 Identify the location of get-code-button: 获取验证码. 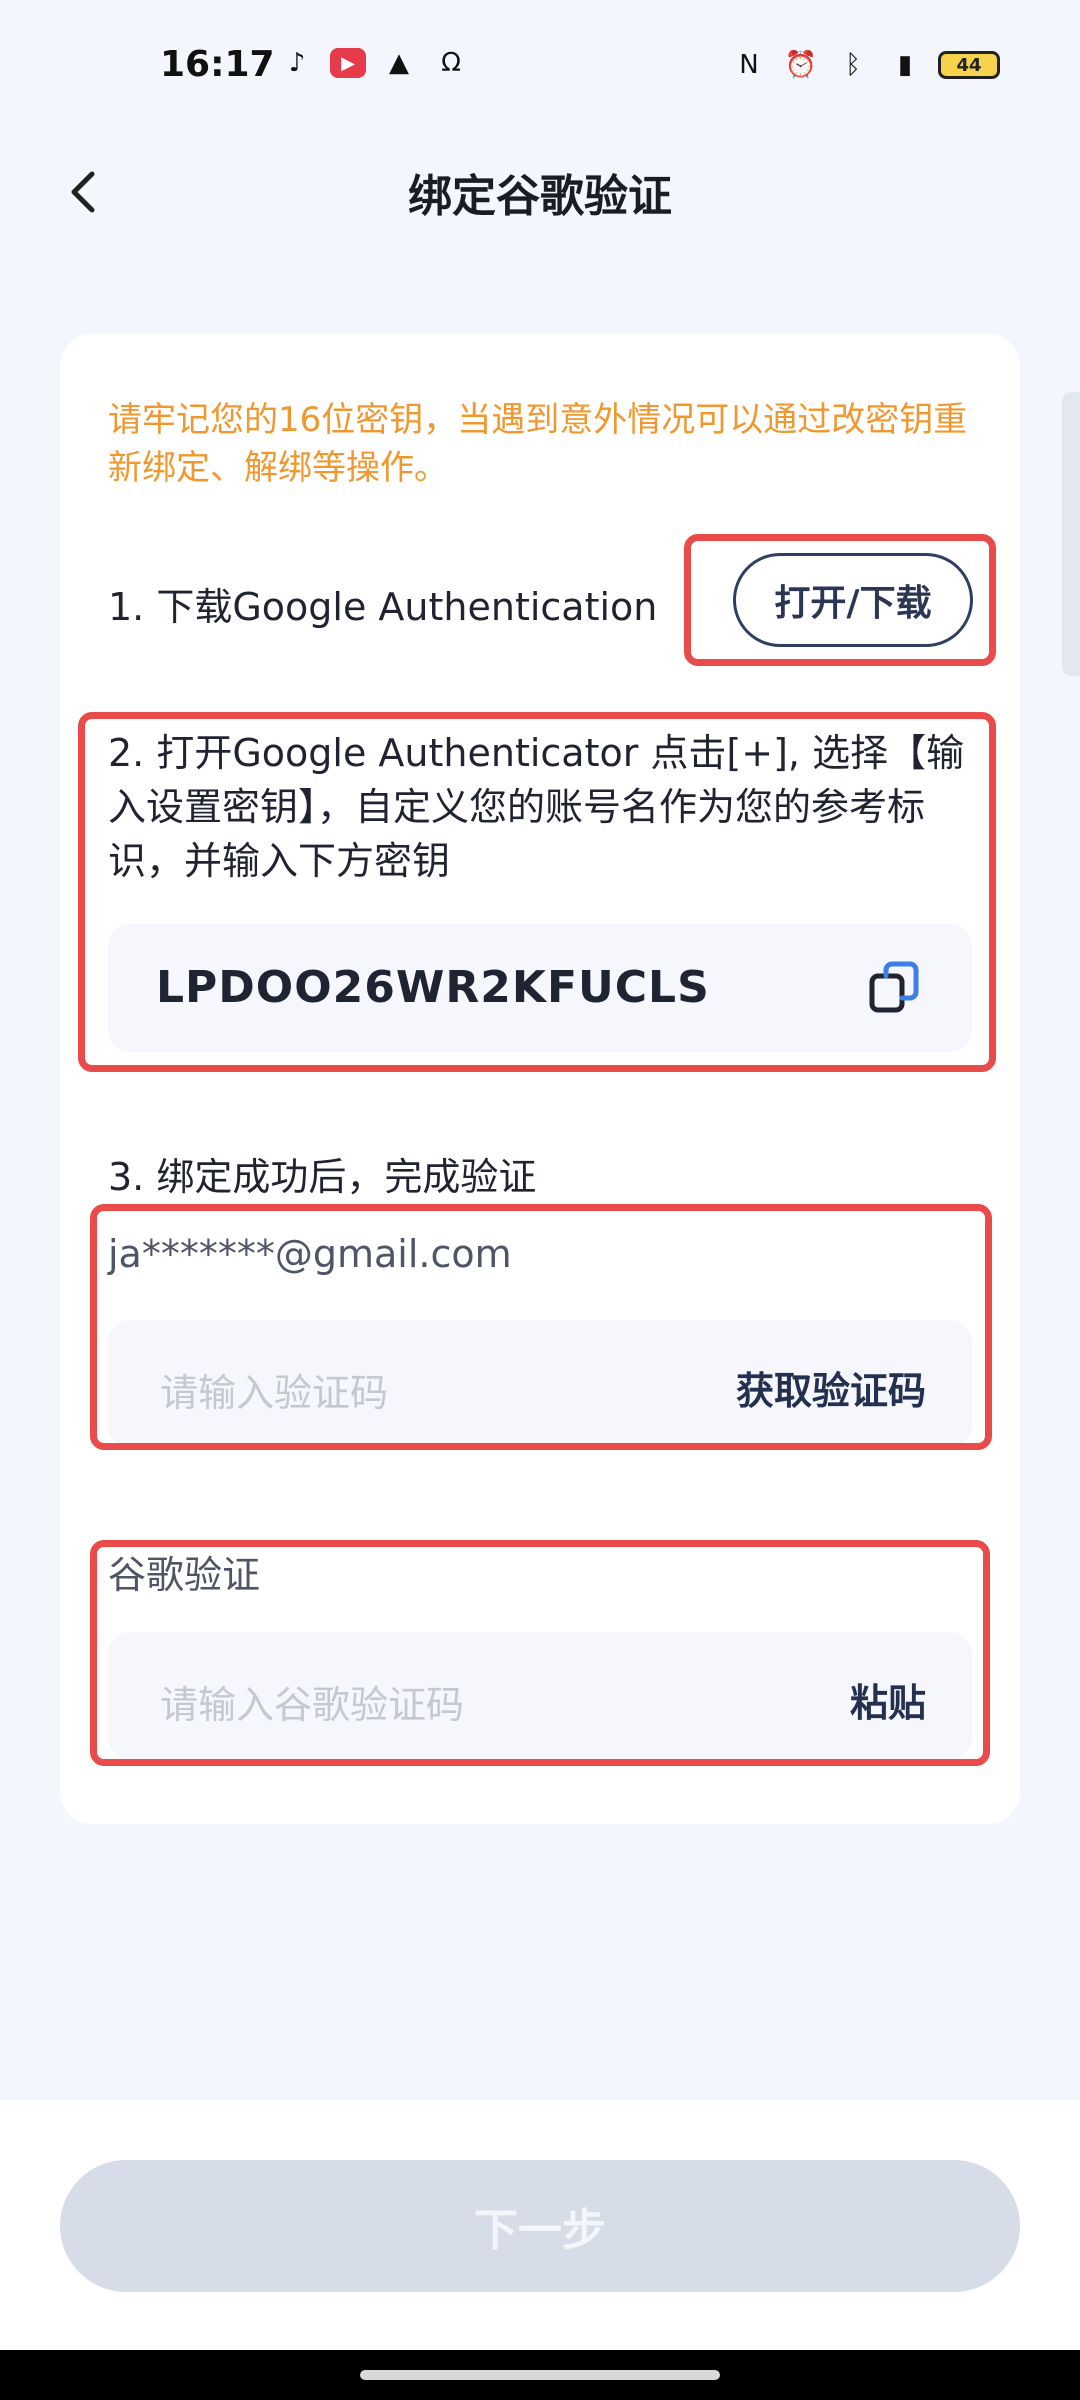
(831, 1387).